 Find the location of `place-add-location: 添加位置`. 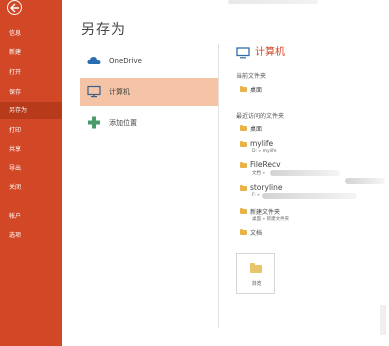

place-add-location: 添加位置 is located at coordinates (149, 123).